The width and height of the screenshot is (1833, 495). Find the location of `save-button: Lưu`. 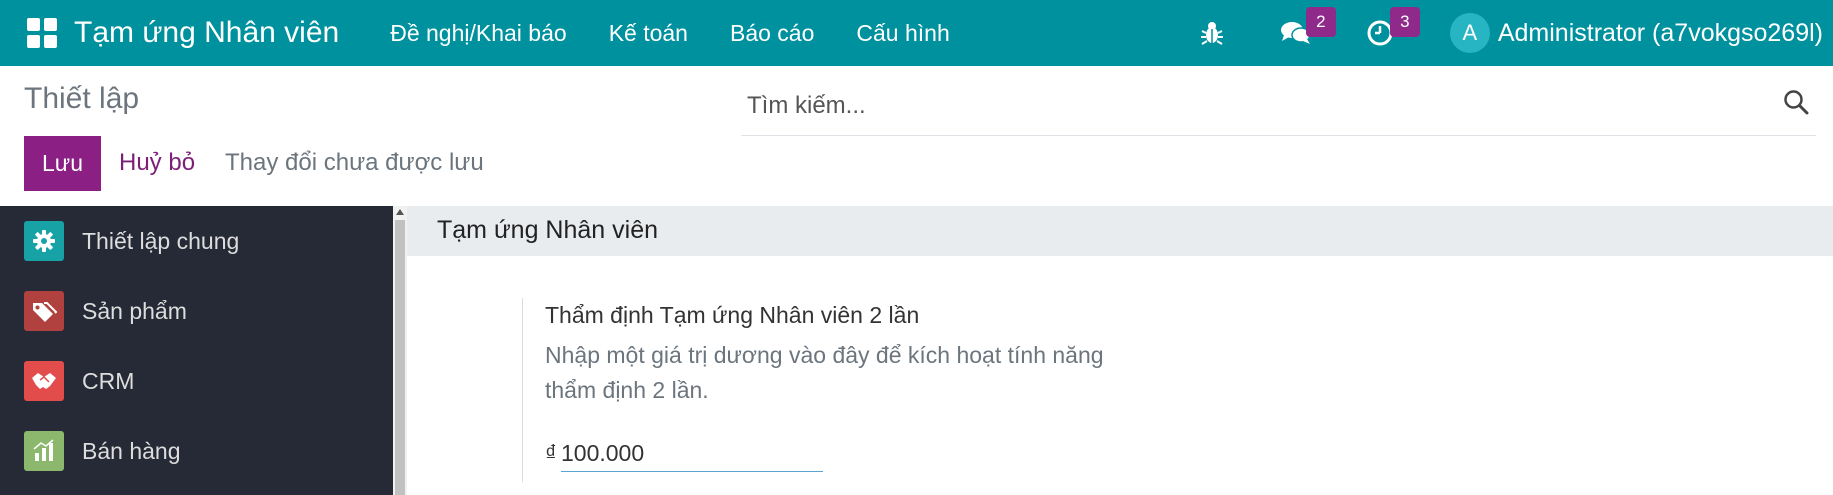

save-button: Lưu is located at coordinates (62, 163).